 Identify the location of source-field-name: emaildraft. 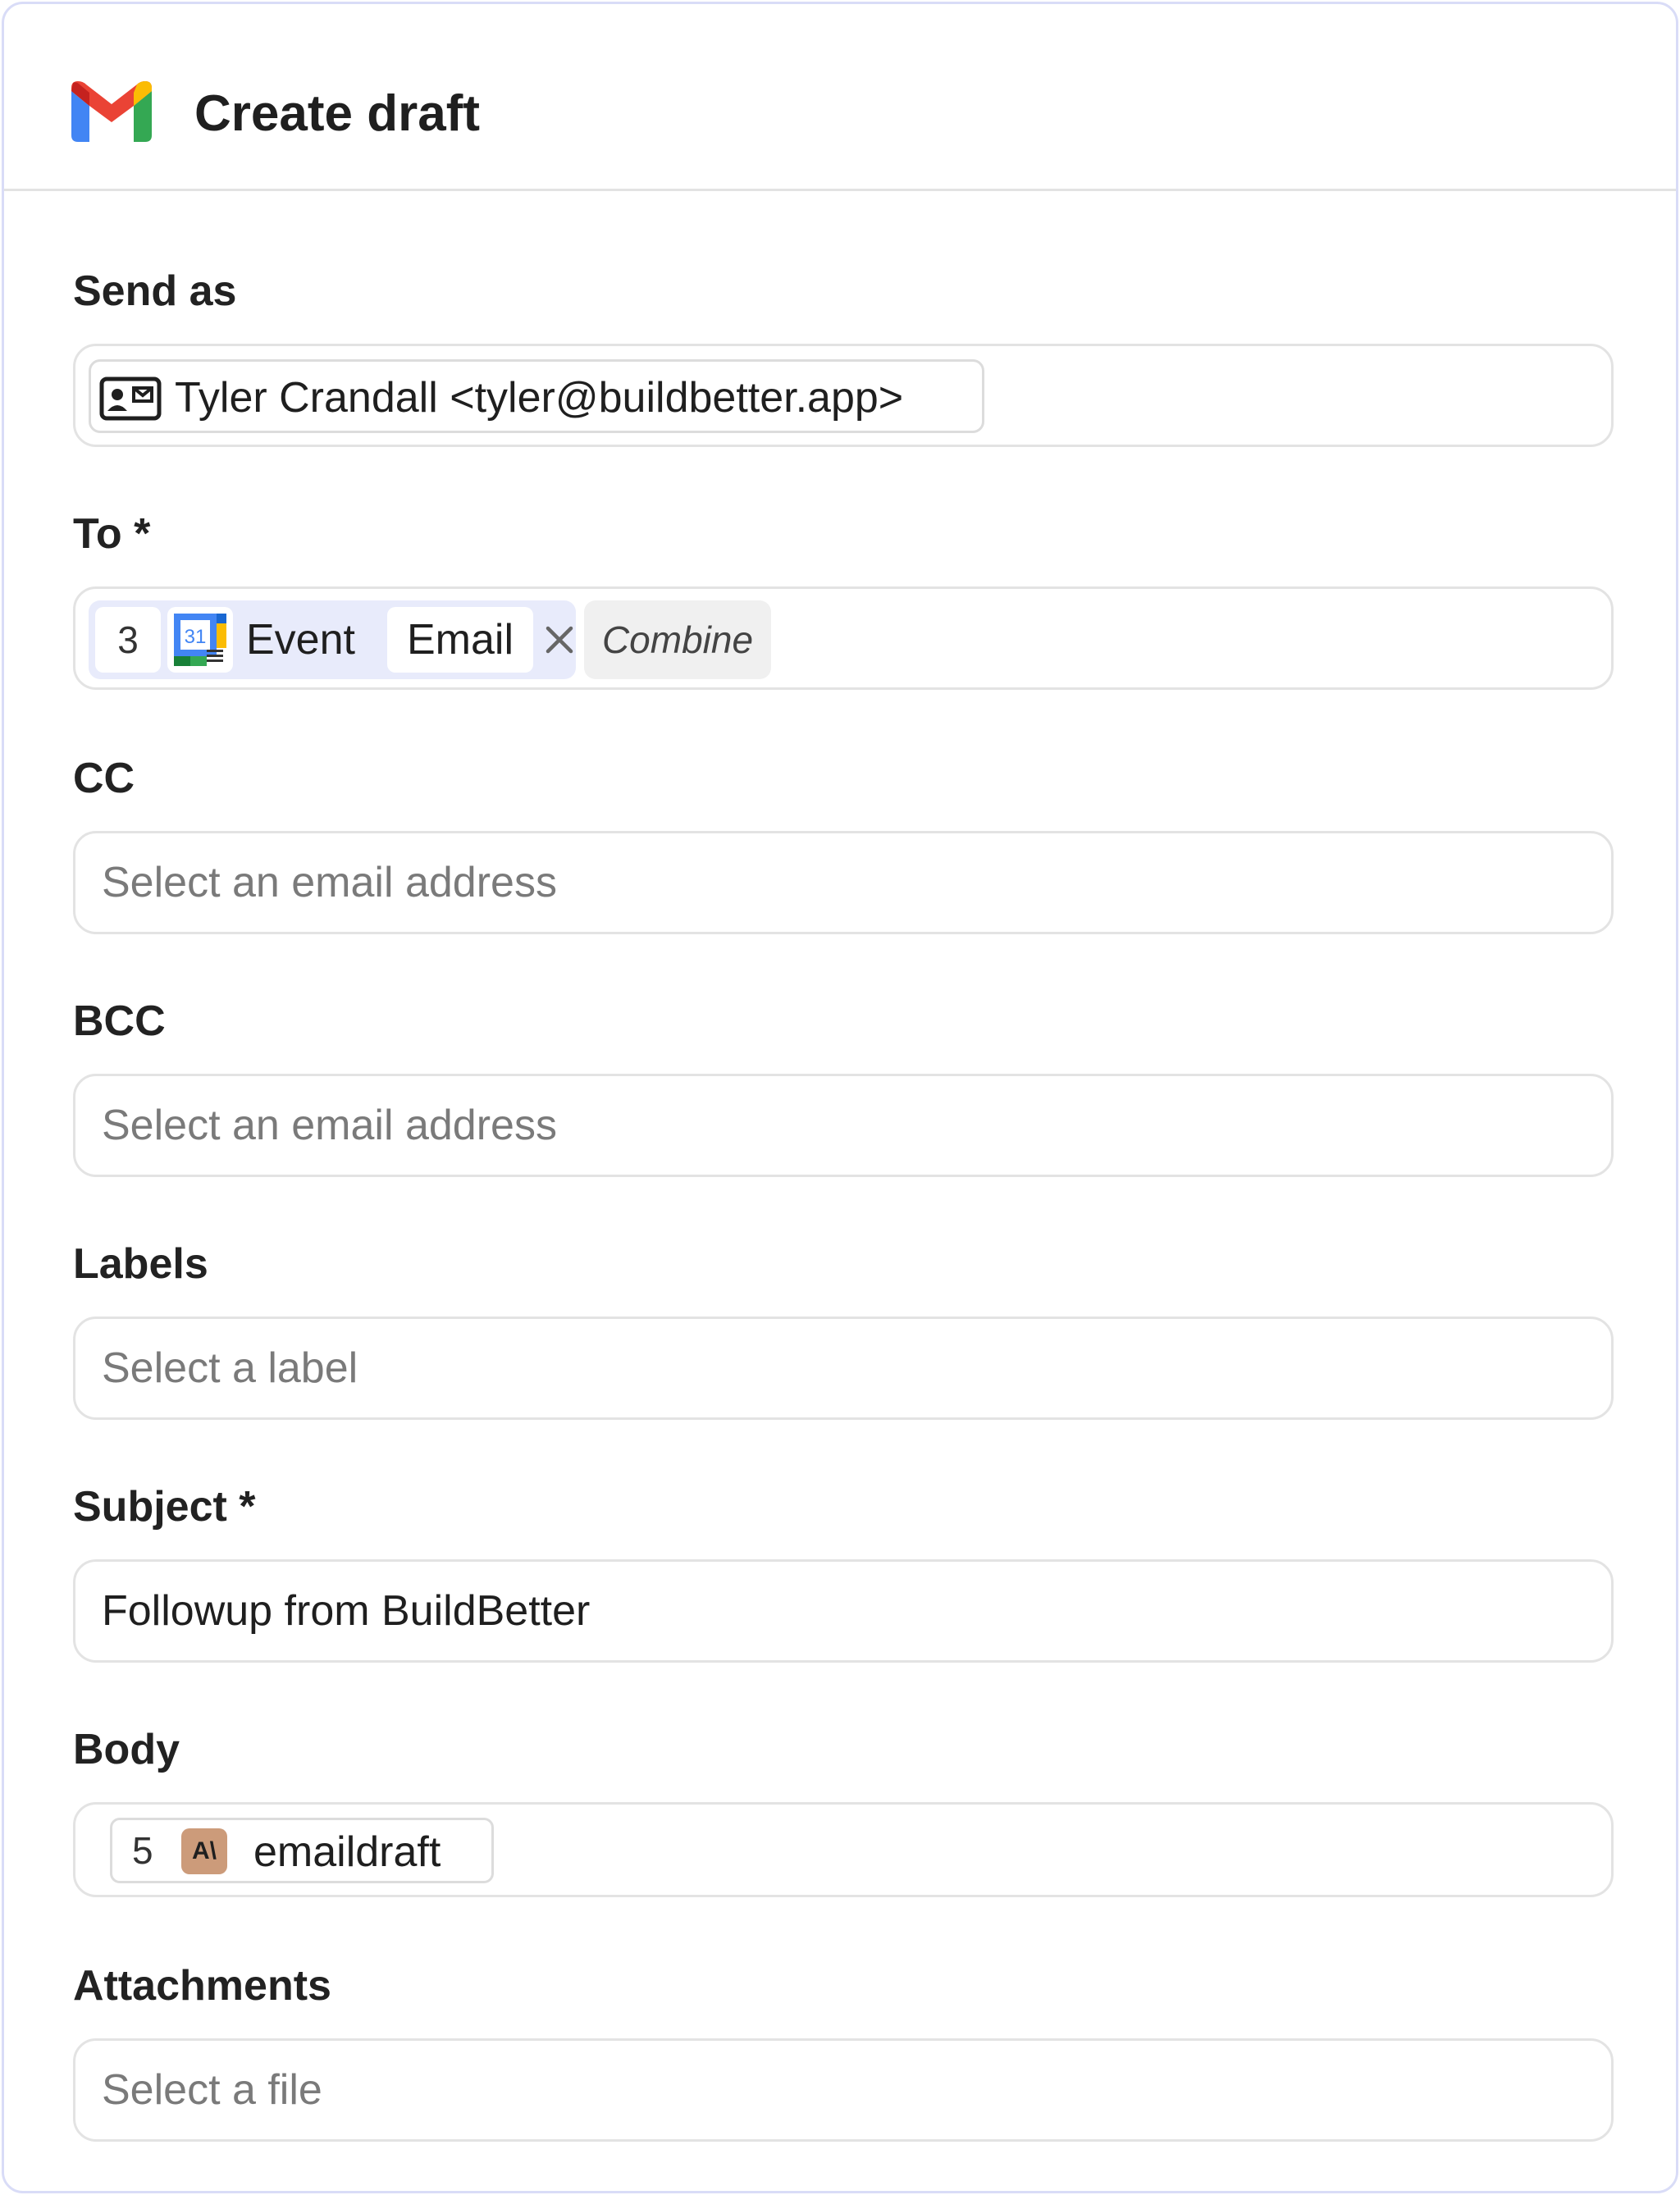
(347, 1852).